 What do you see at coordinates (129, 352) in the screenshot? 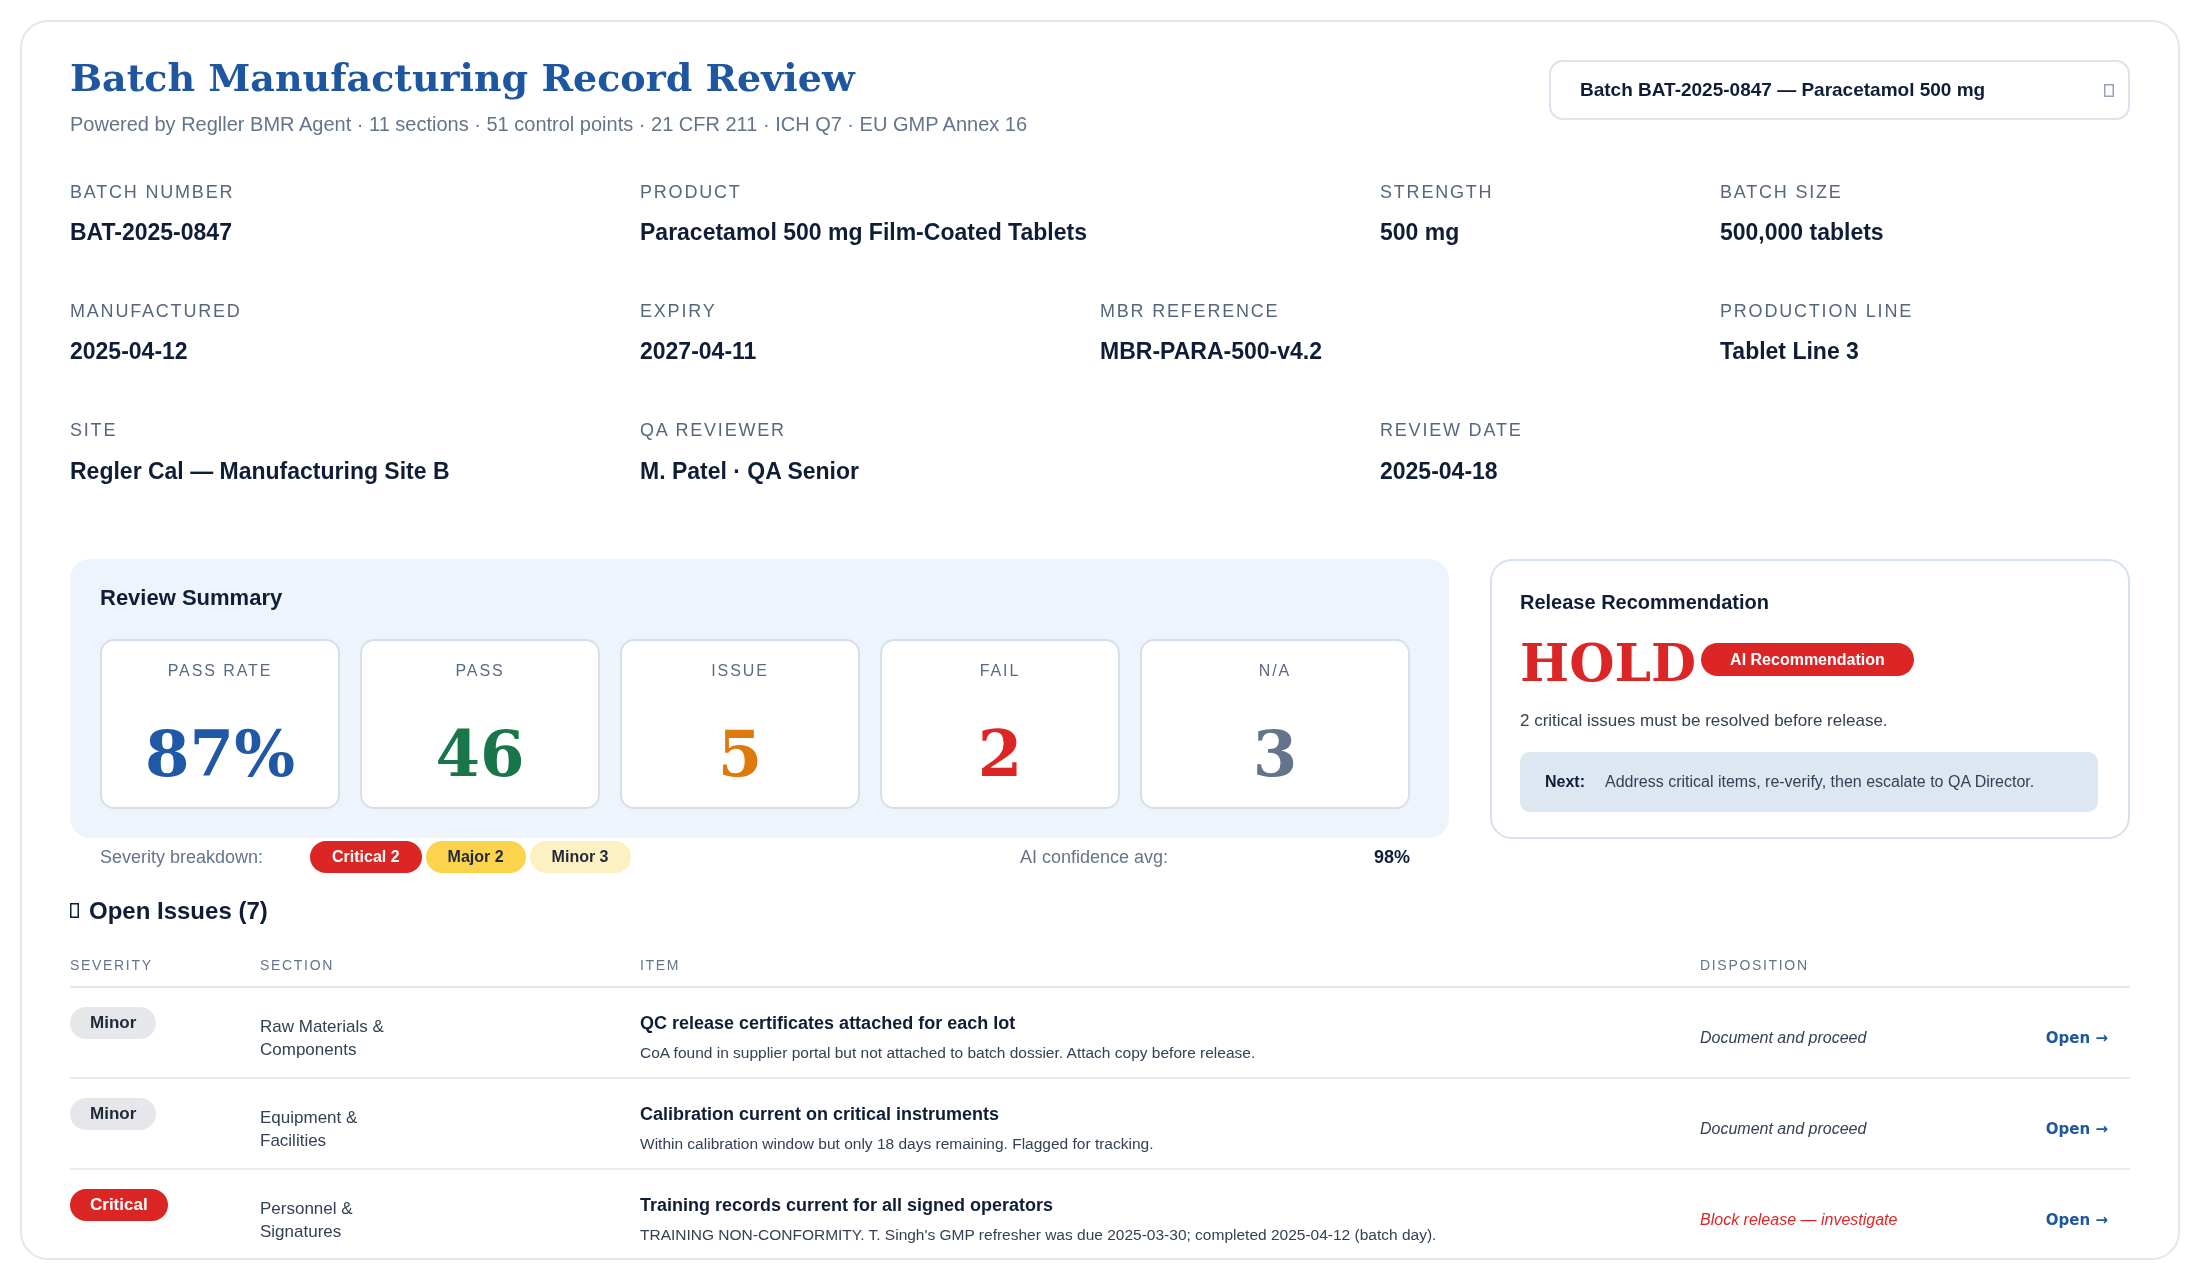
I see `field-value: 2025-04-12` at bounding box center [129, 352].